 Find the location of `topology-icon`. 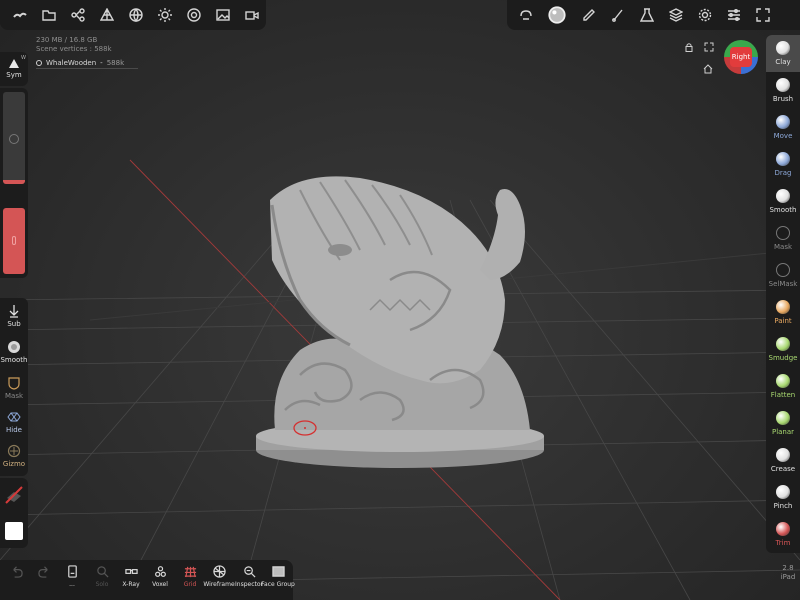

topology-icon is located at coordinates (107, 15).